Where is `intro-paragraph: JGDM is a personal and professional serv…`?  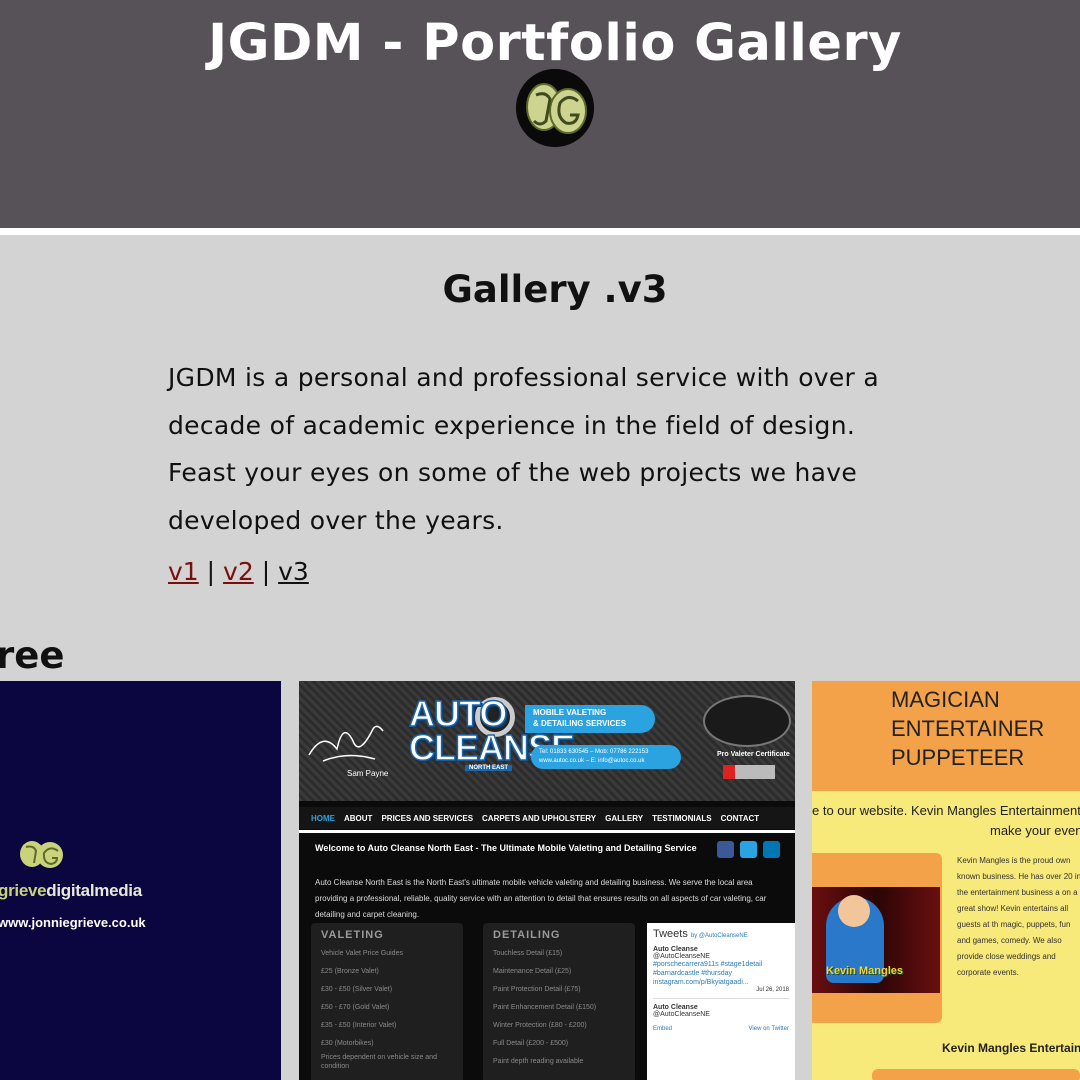 intro-paragraph: JGDM is a personal and professional serv… is located at coordinates (524, 449).